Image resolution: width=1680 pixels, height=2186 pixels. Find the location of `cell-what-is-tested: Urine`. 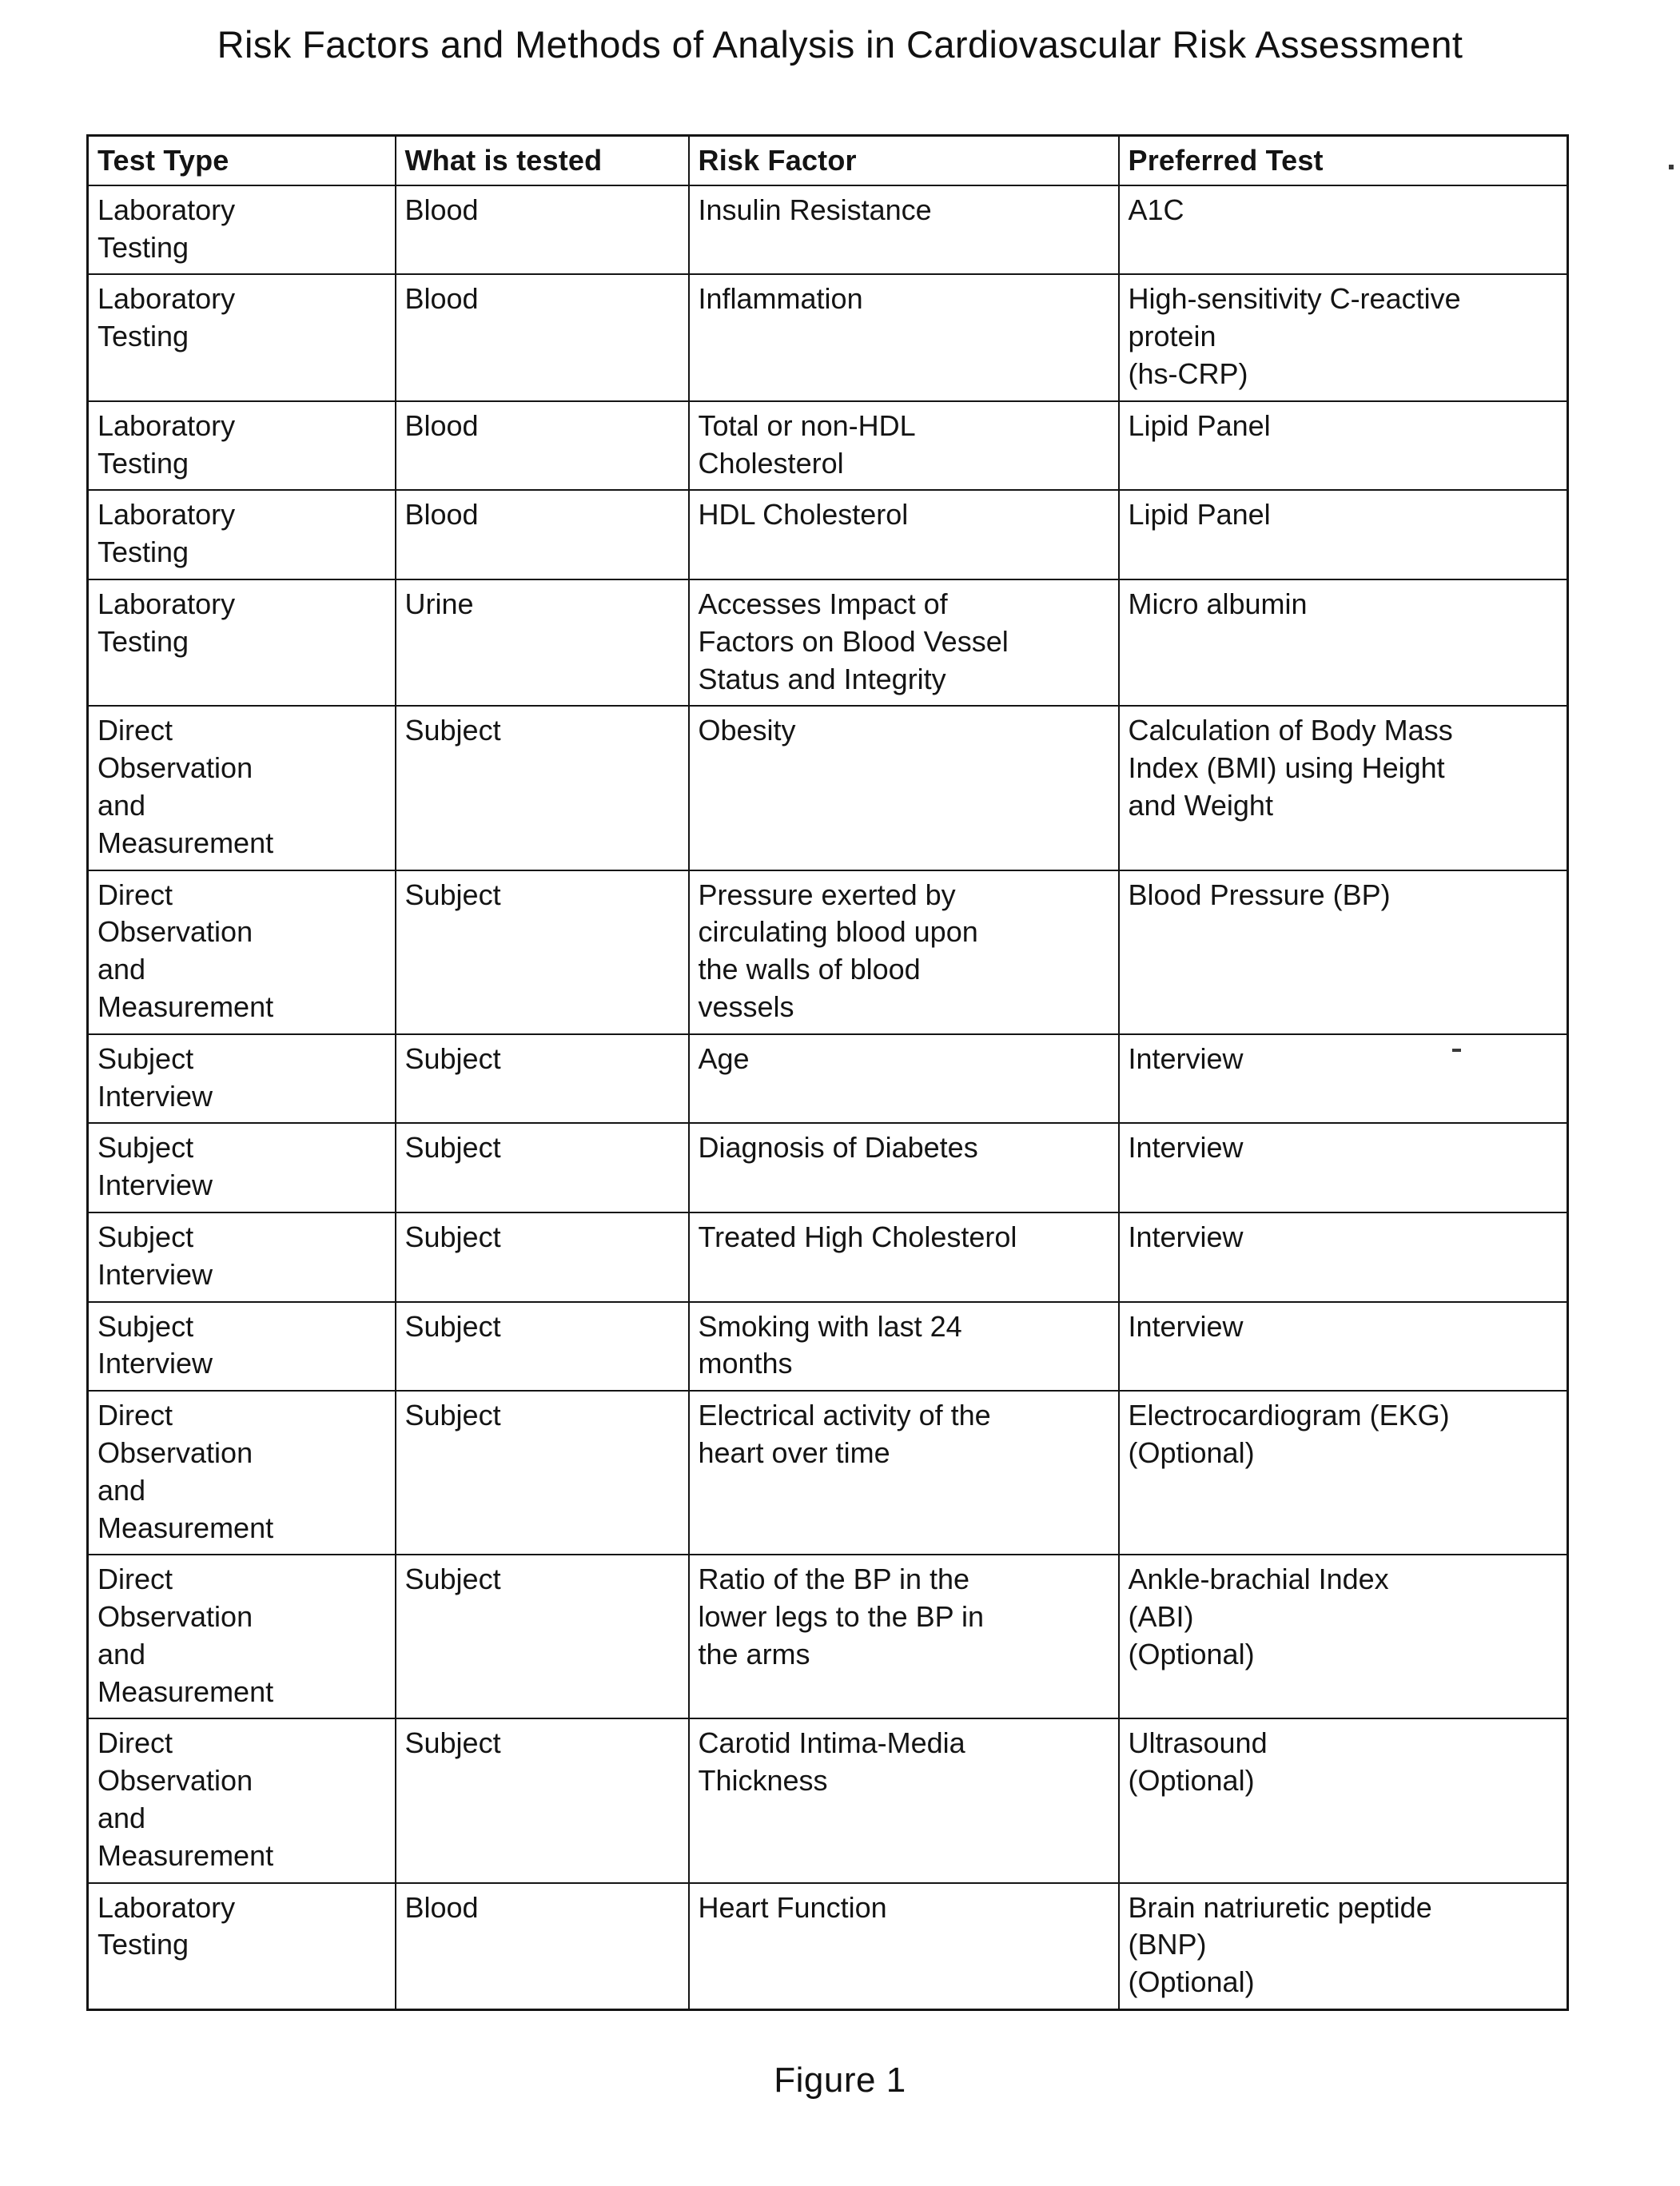

cell-what-is-tested: Urine is located at coordinates (542, 642).